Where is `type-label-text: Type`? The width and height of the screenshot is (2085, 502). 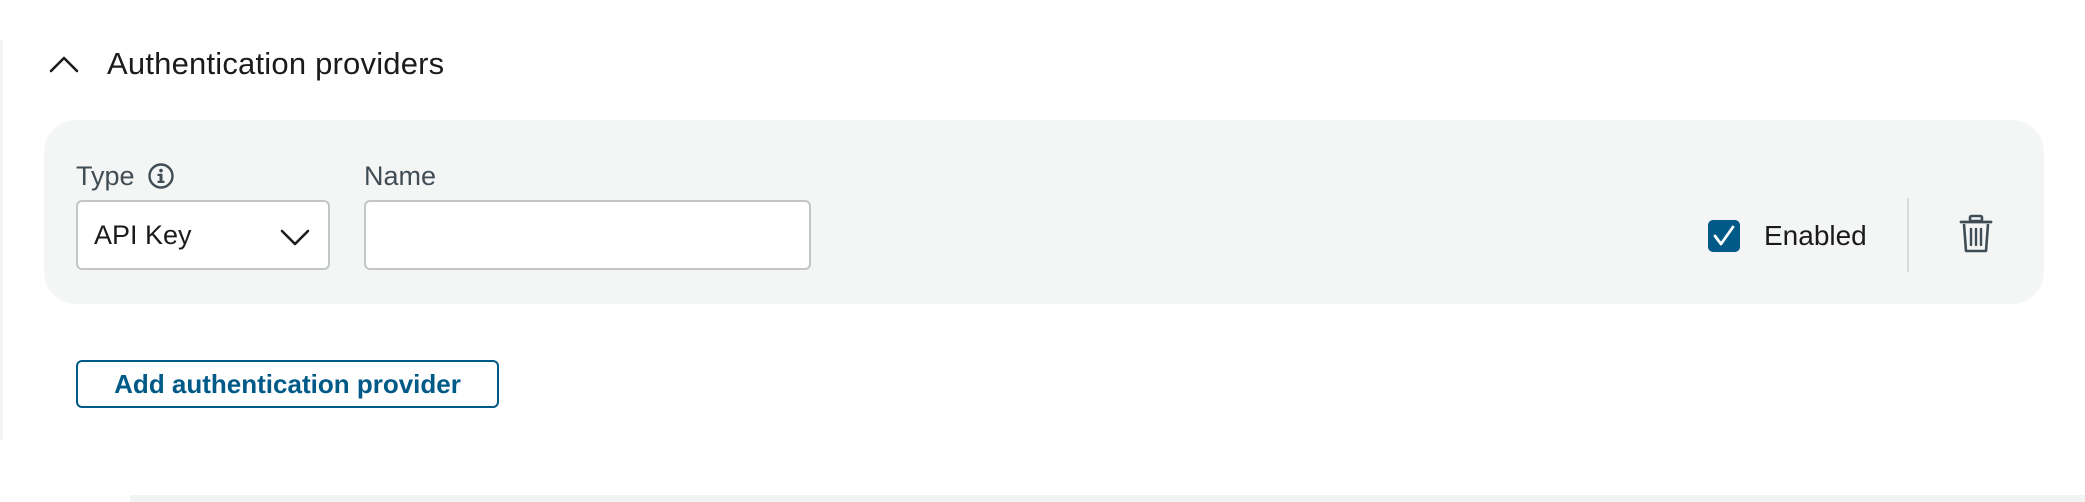
type-label-text: Type is located at coordinates (105, 175).